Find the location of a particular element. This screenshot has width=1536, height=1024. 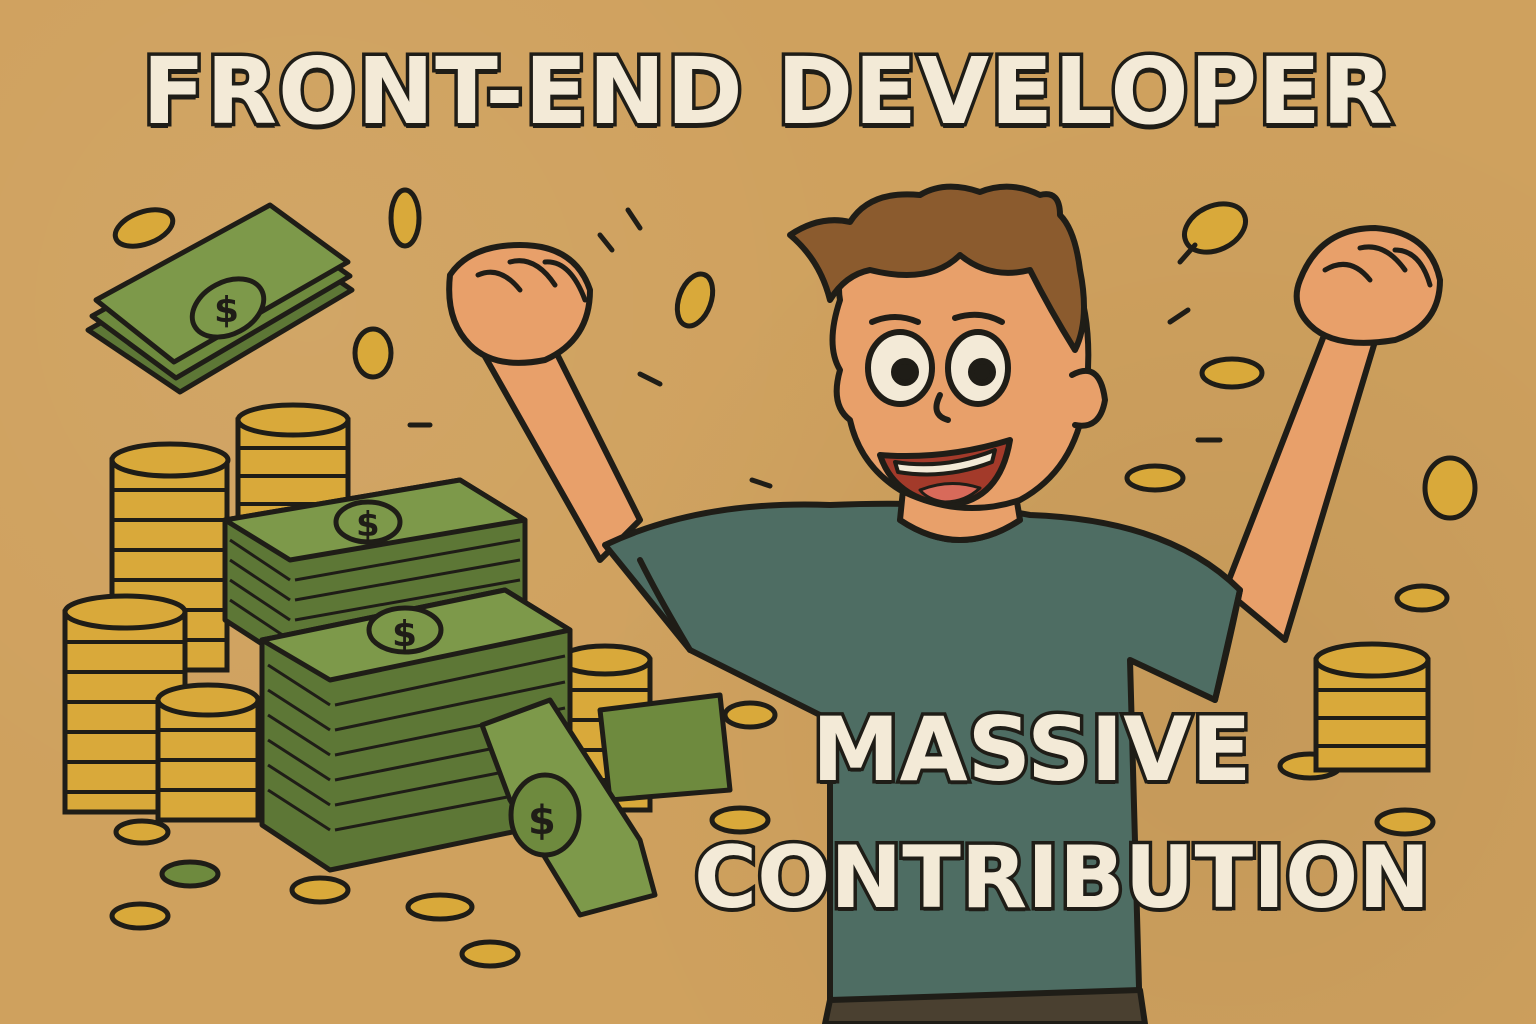

caption-line-2: CONTRIBUTION is located at coordinates (1061, 878).